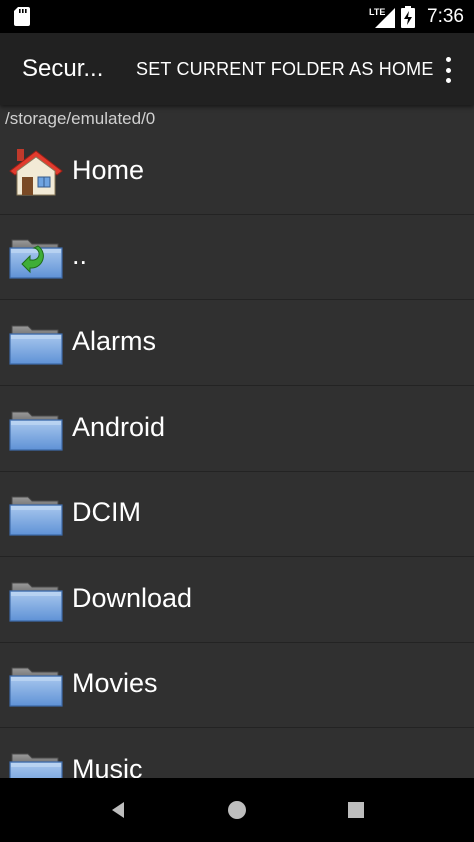  I want to click on home-icon, so click(36, 172).